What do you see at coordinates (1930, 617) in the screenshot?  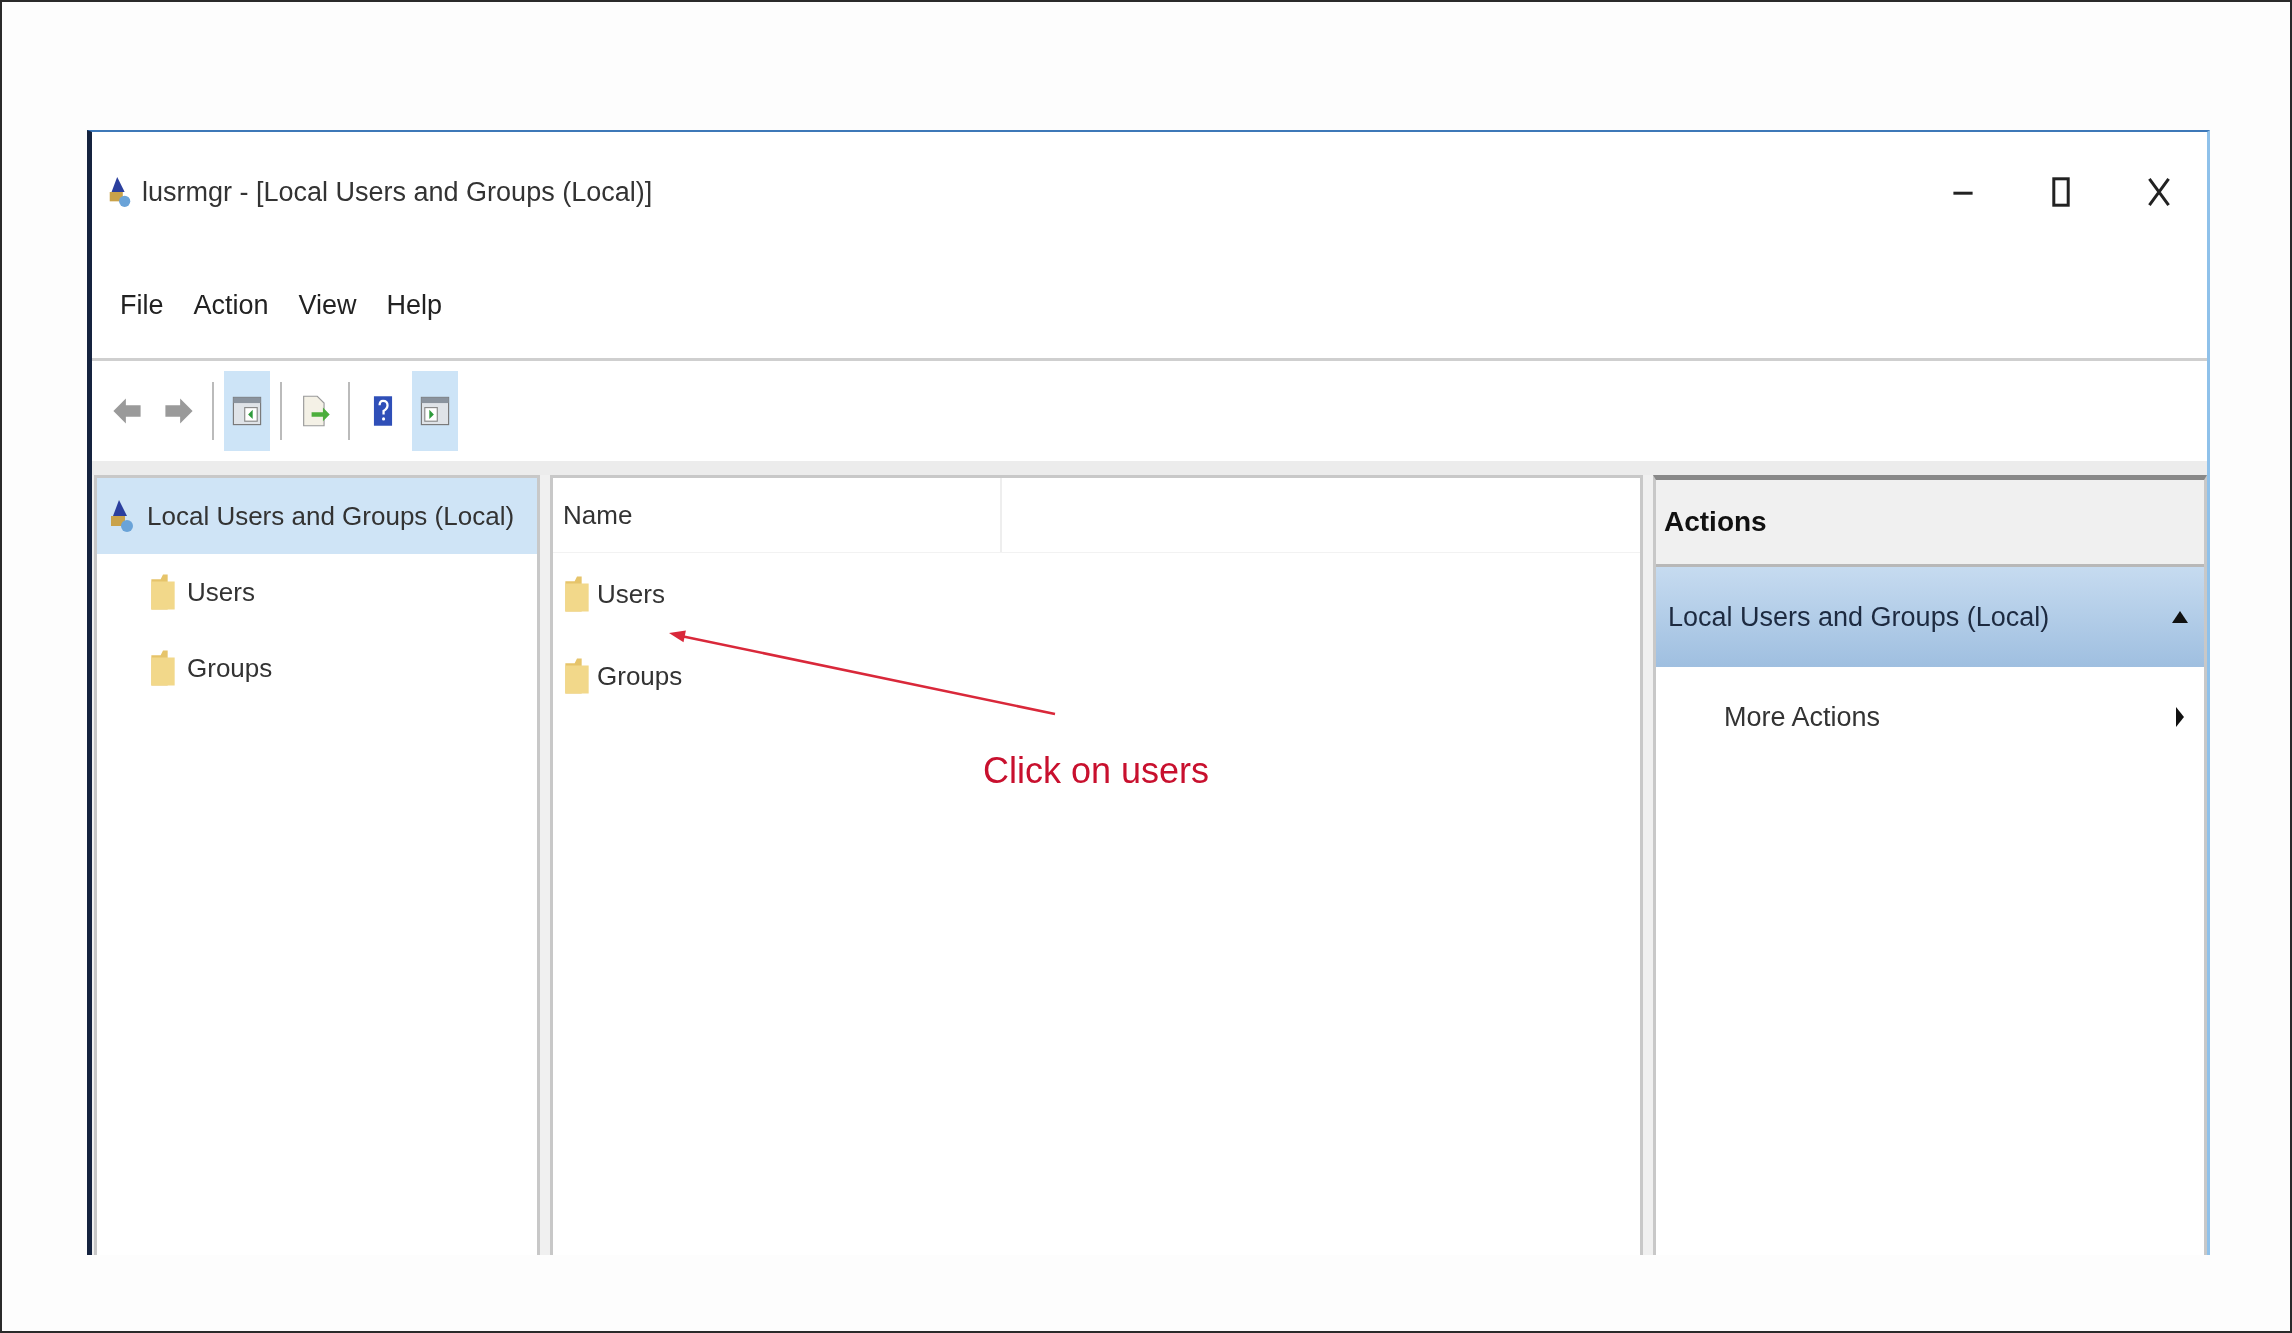 I see `action-group-header: Local Users and Groups (Local)` at bounding box center [1930, 617].